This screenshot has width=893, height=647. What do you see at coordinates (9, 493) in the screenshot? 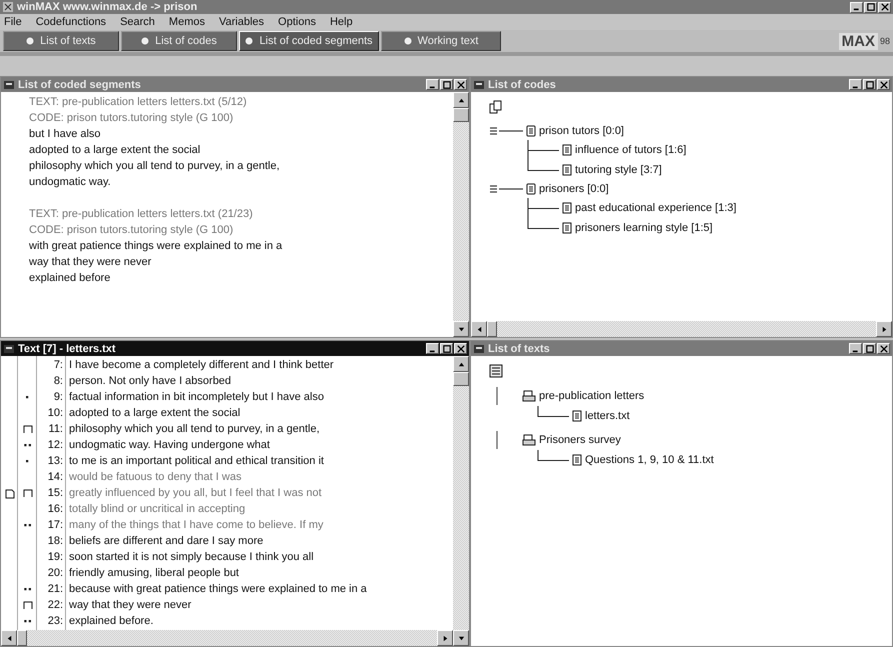
I see `memo-icon` at bounding box center [9, 493].